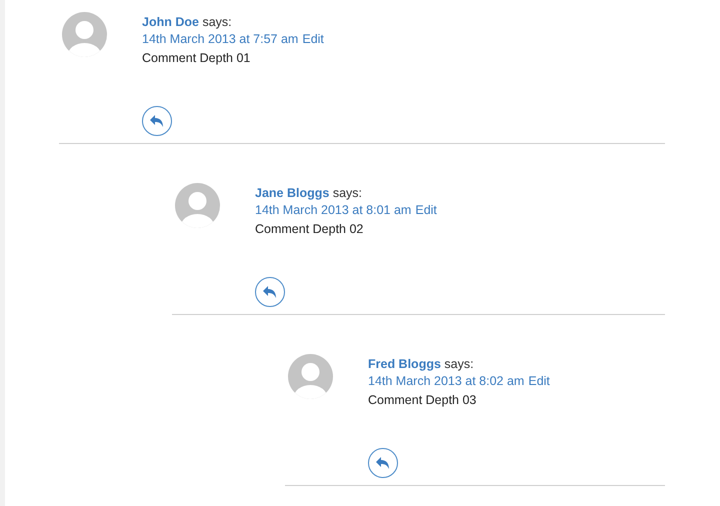 Image resolution: width=720 pixels, height=506 pixels. What do you see at coordinates (197, 58) in the screenshot?
I see `comment-text: Comment Depth 01` at bounding box center [197, 58].